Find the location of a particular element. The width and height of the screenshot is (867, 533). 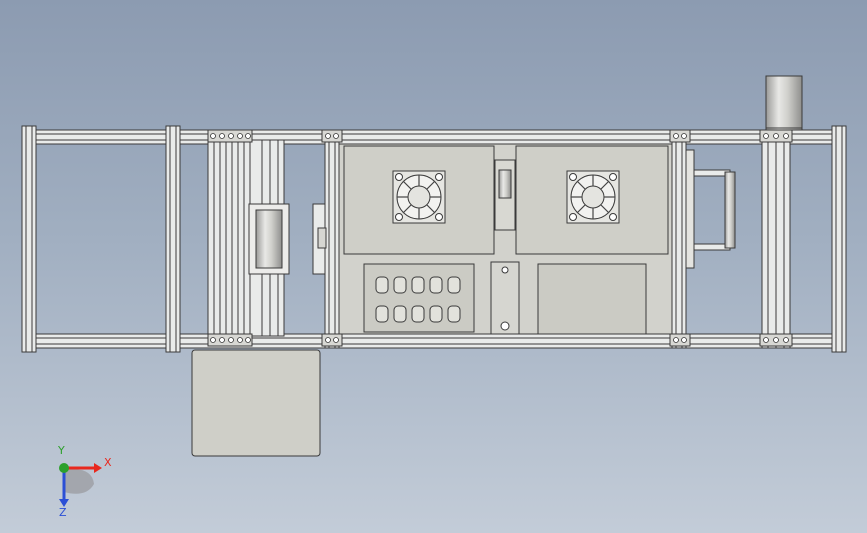

coordinate-triad: X Y Z is located at coordinates (81, 483).